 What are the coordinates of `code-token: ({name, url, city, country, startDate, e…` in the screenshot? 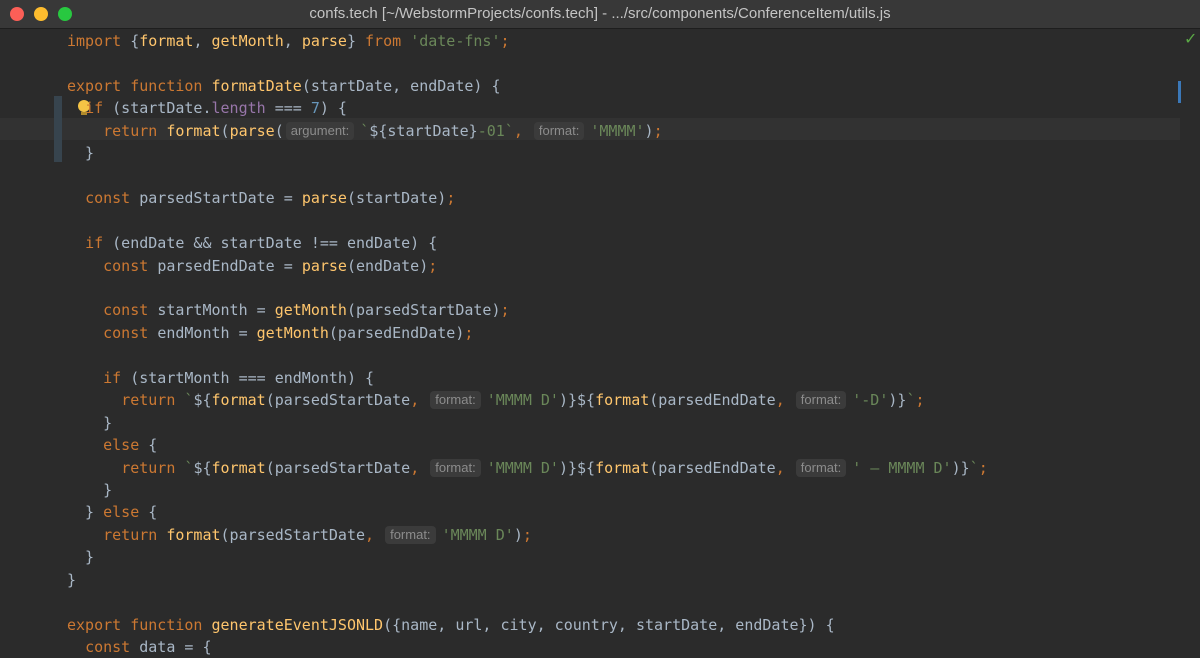 It's located at (609, 624).